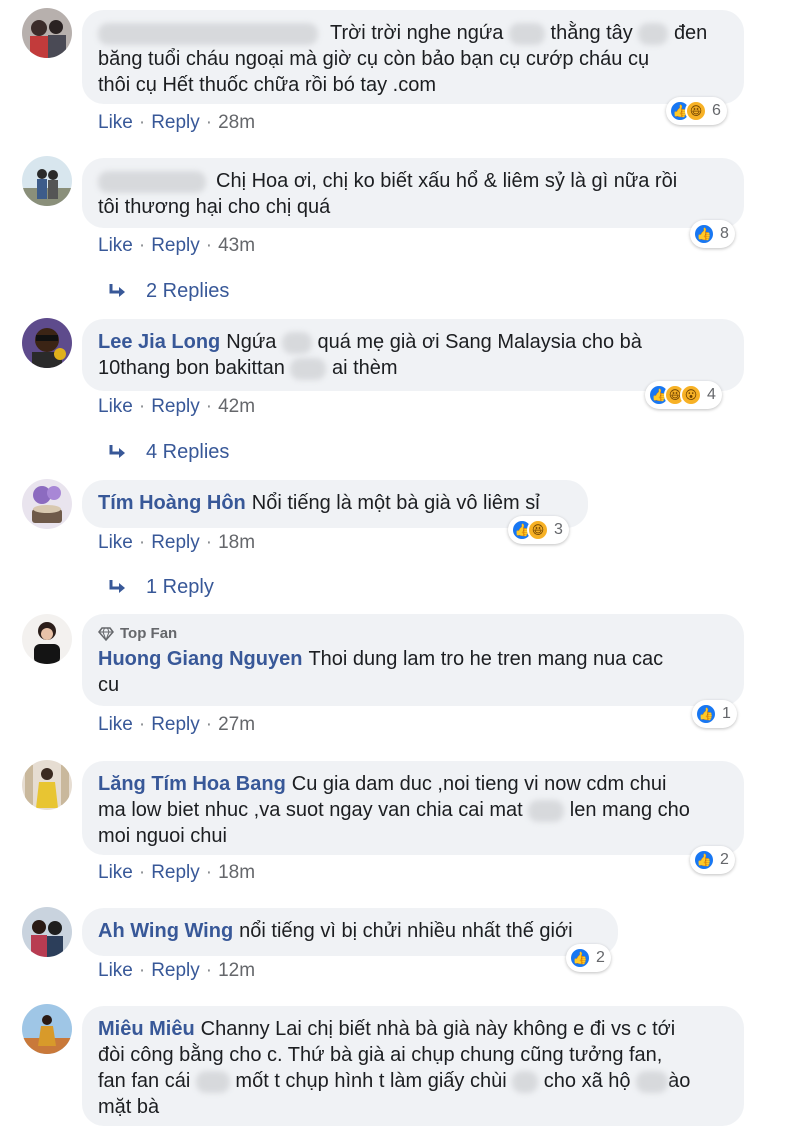 Image resolution: width=800 pixels, height=1126 pixels. Describe the element at coordinates (629, 810) in the screenshot. I see `comment-text: len mang cho` at that location.